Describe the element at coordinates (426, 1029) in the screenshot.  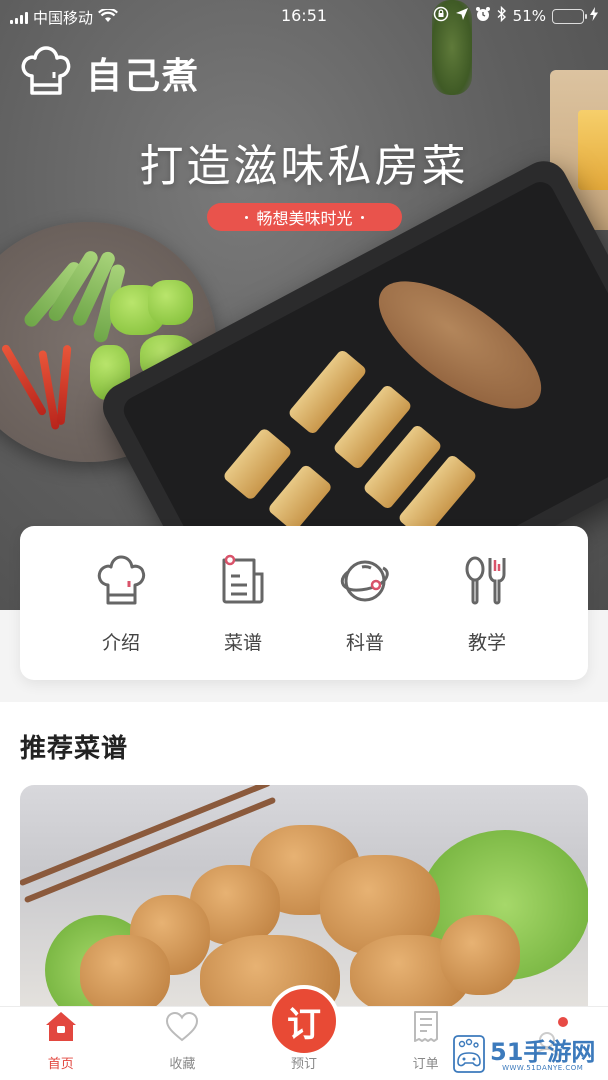
I see `receipt-icon` at that location.